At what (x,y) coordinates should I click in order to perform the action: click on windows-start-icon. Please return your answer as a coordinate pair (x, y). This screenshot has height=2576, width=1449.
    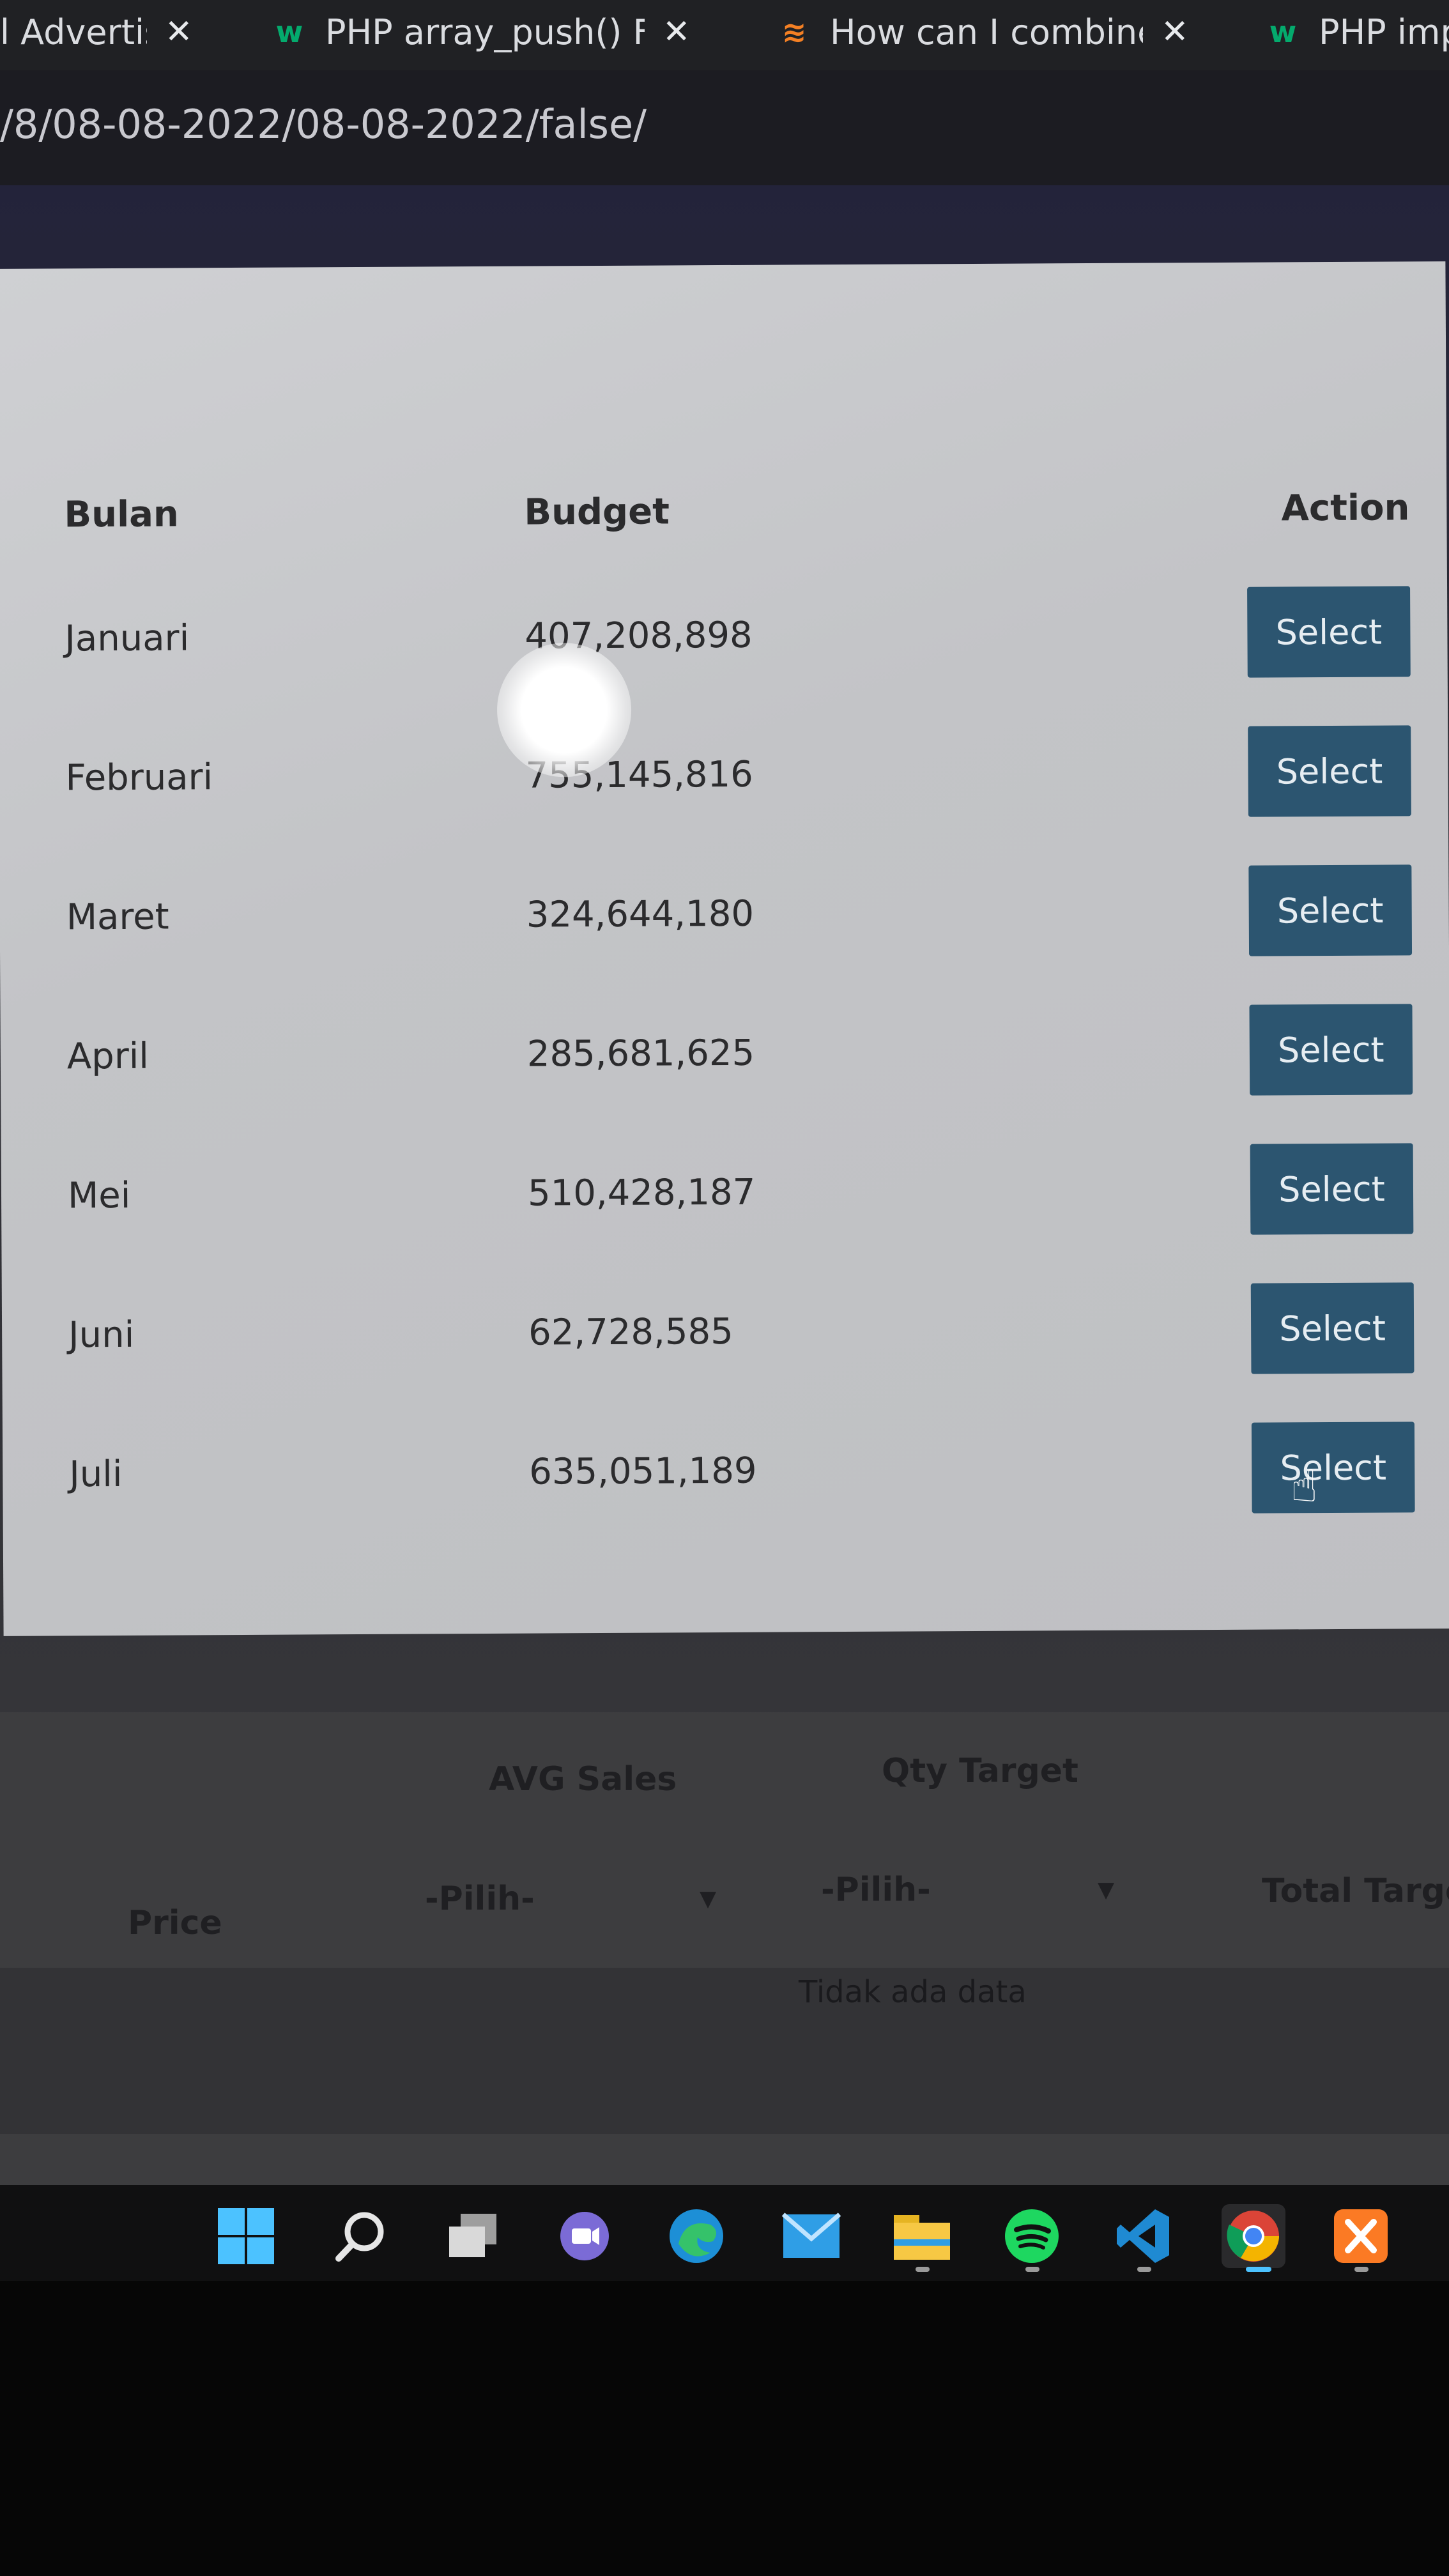
    Looking at the image, I should click on (246, 2236).